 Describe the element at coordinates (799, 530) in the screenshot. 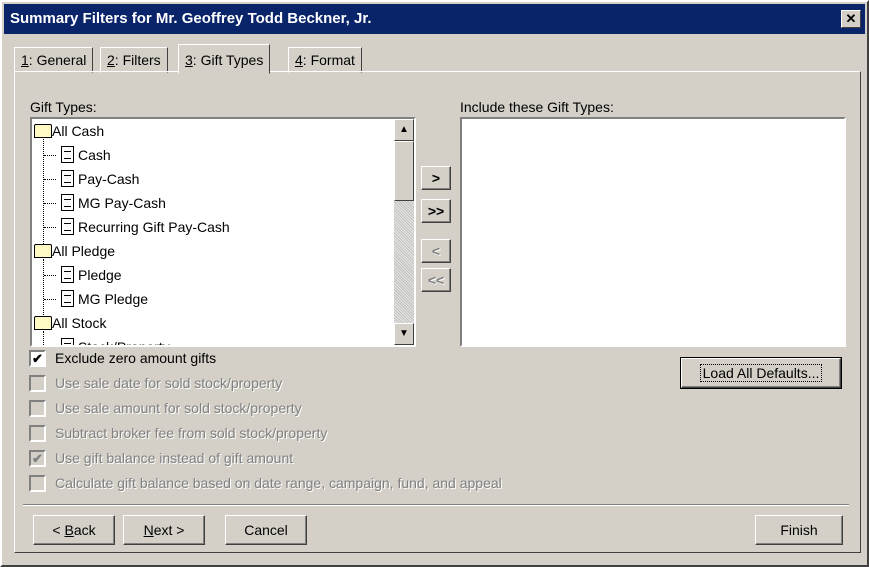

I see `finish-button: Finish` at that location.